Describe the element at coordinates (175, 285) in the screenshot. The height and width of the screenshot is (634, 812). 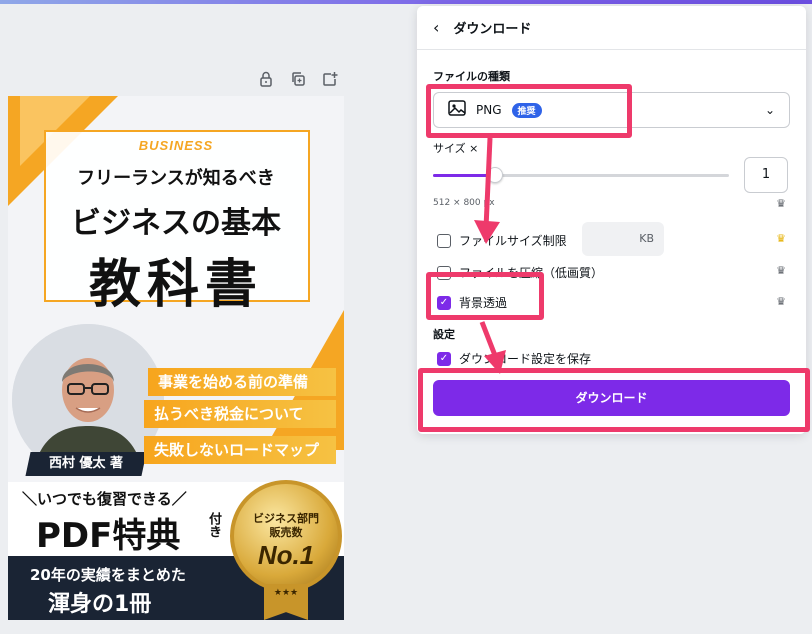
I see `cover-title-line3: 教科書` at that location.